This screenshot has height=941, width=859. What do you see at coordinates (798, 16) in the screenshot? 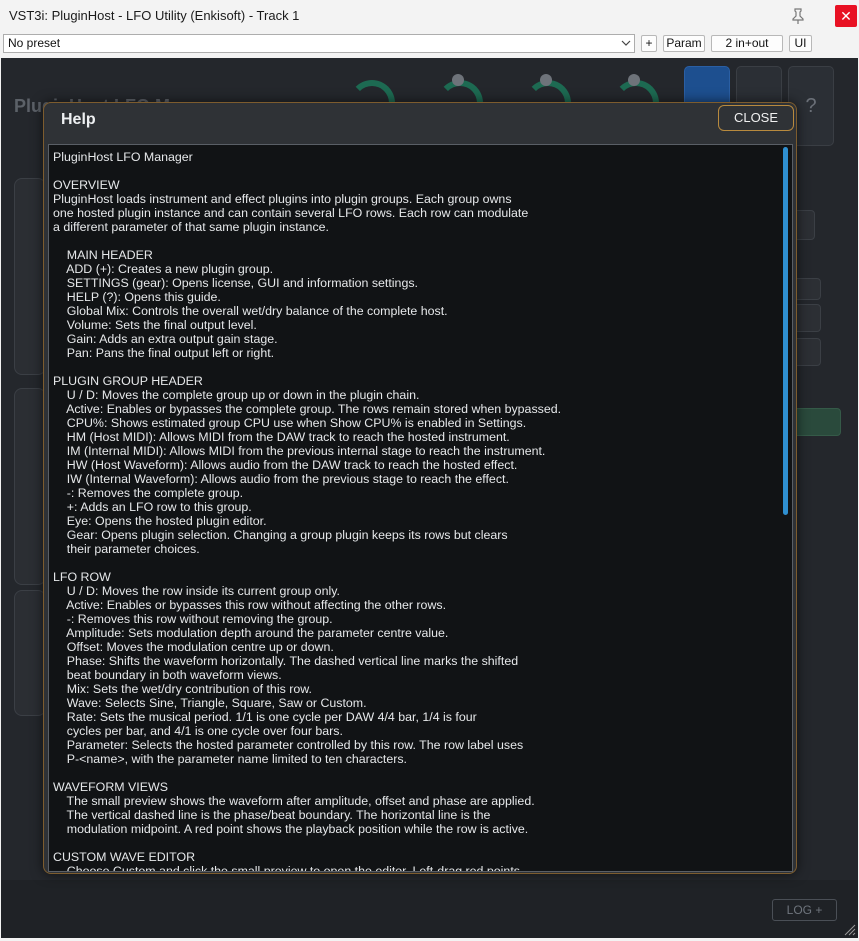
I see `pin-icon` at bounding box center [798, 16].